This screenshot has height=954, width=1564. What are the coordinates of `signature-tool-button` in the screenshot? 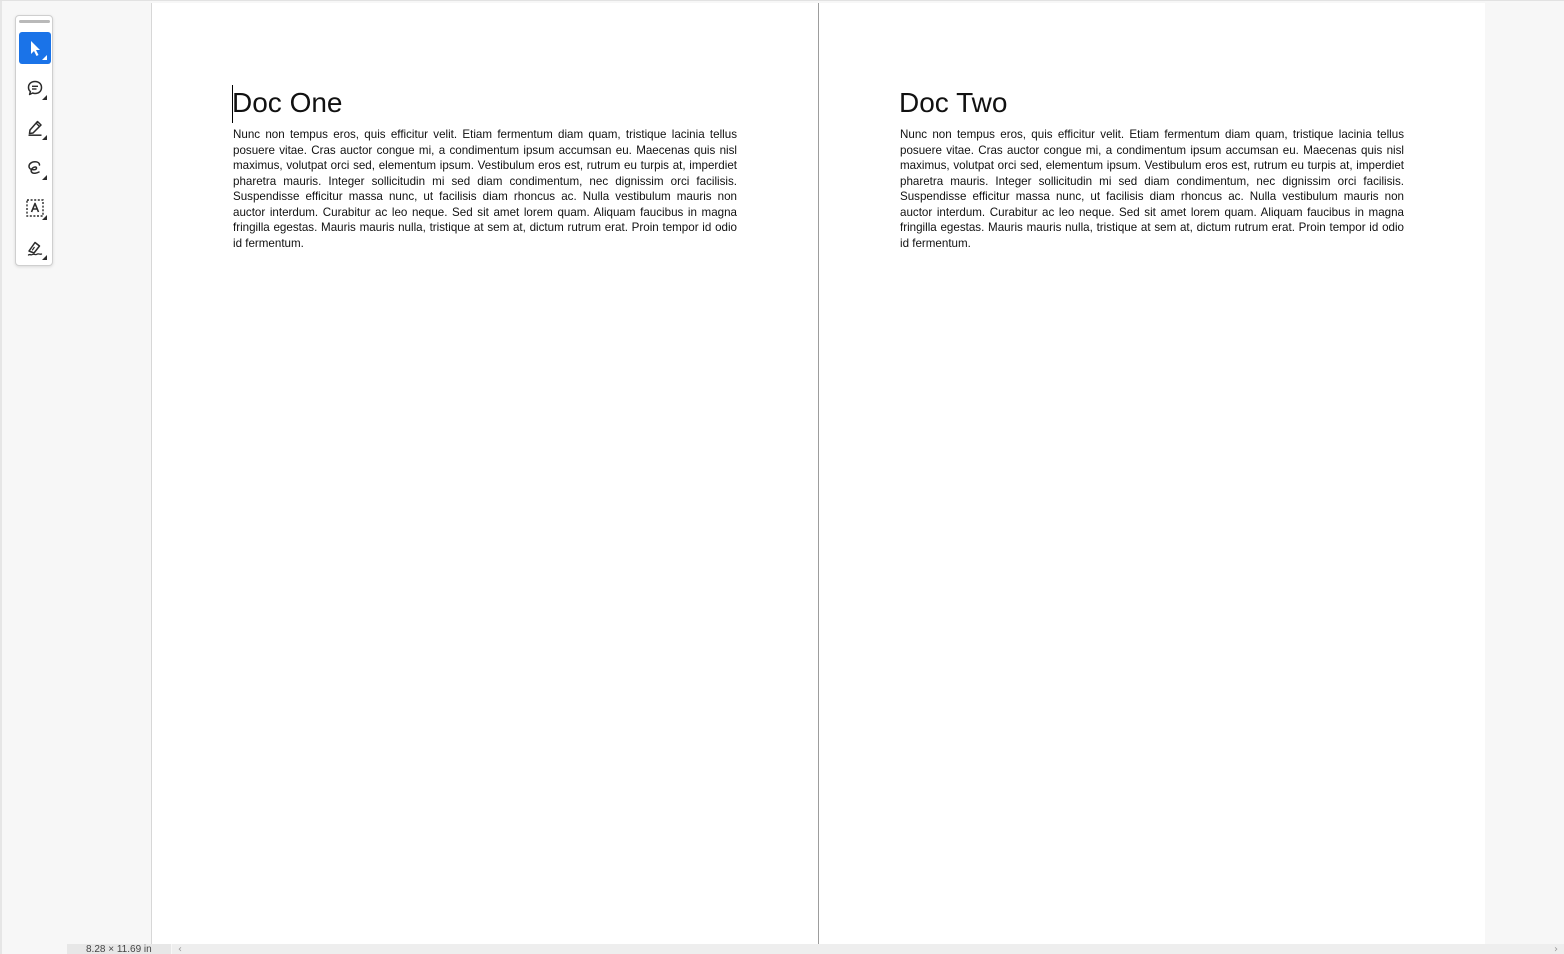 It's located at (35, 248).